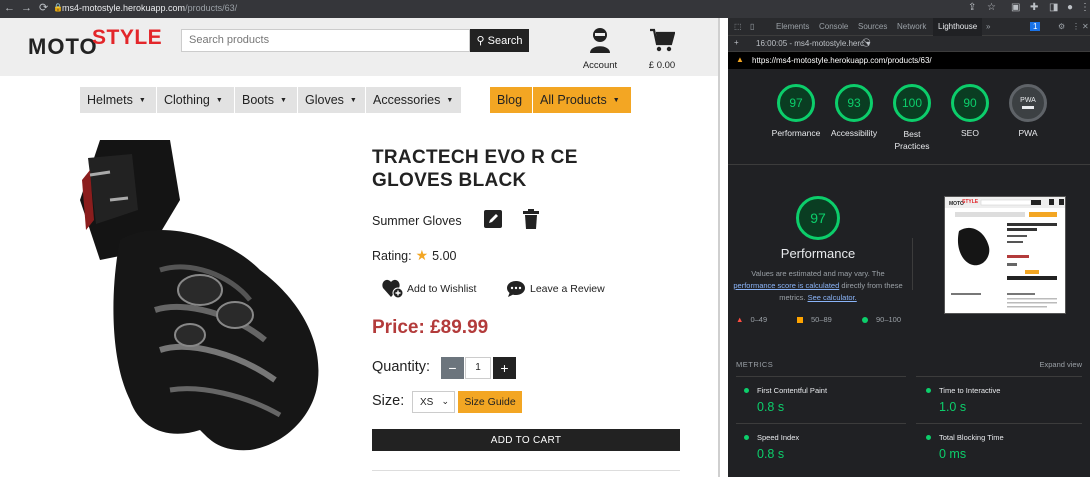 The image size is (1090, 477). Describe the element at coordinates (723, 247) in the screenshot. I see `panel-gap` at that location.